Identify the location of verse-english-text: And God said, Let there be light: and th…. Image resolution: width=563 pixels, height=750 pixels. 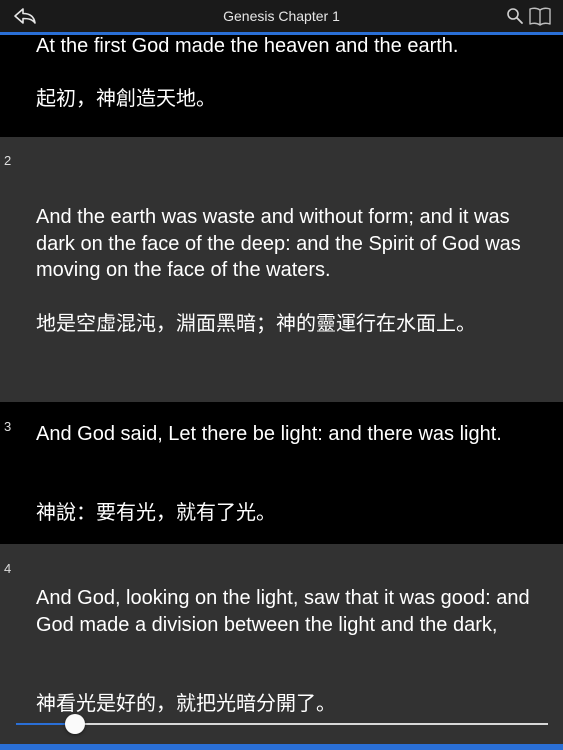
(269, 434).